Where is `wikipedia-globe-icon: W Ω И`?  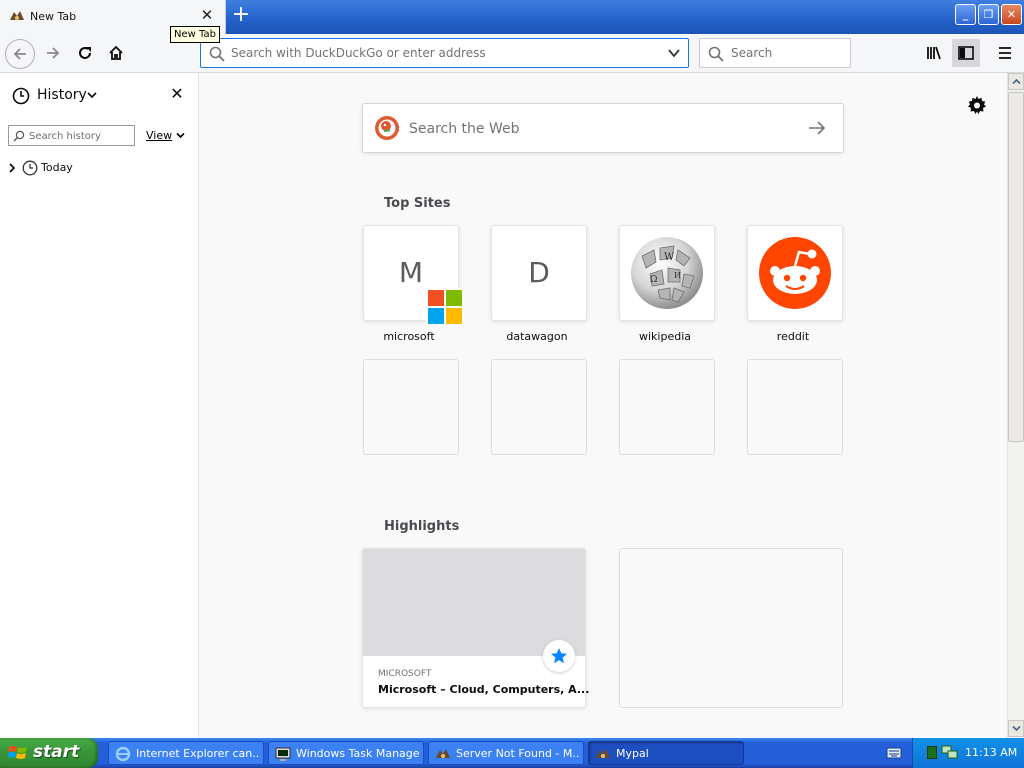 wikipedia-globe-icon: W Ω И is located at coordinates (667, 273).